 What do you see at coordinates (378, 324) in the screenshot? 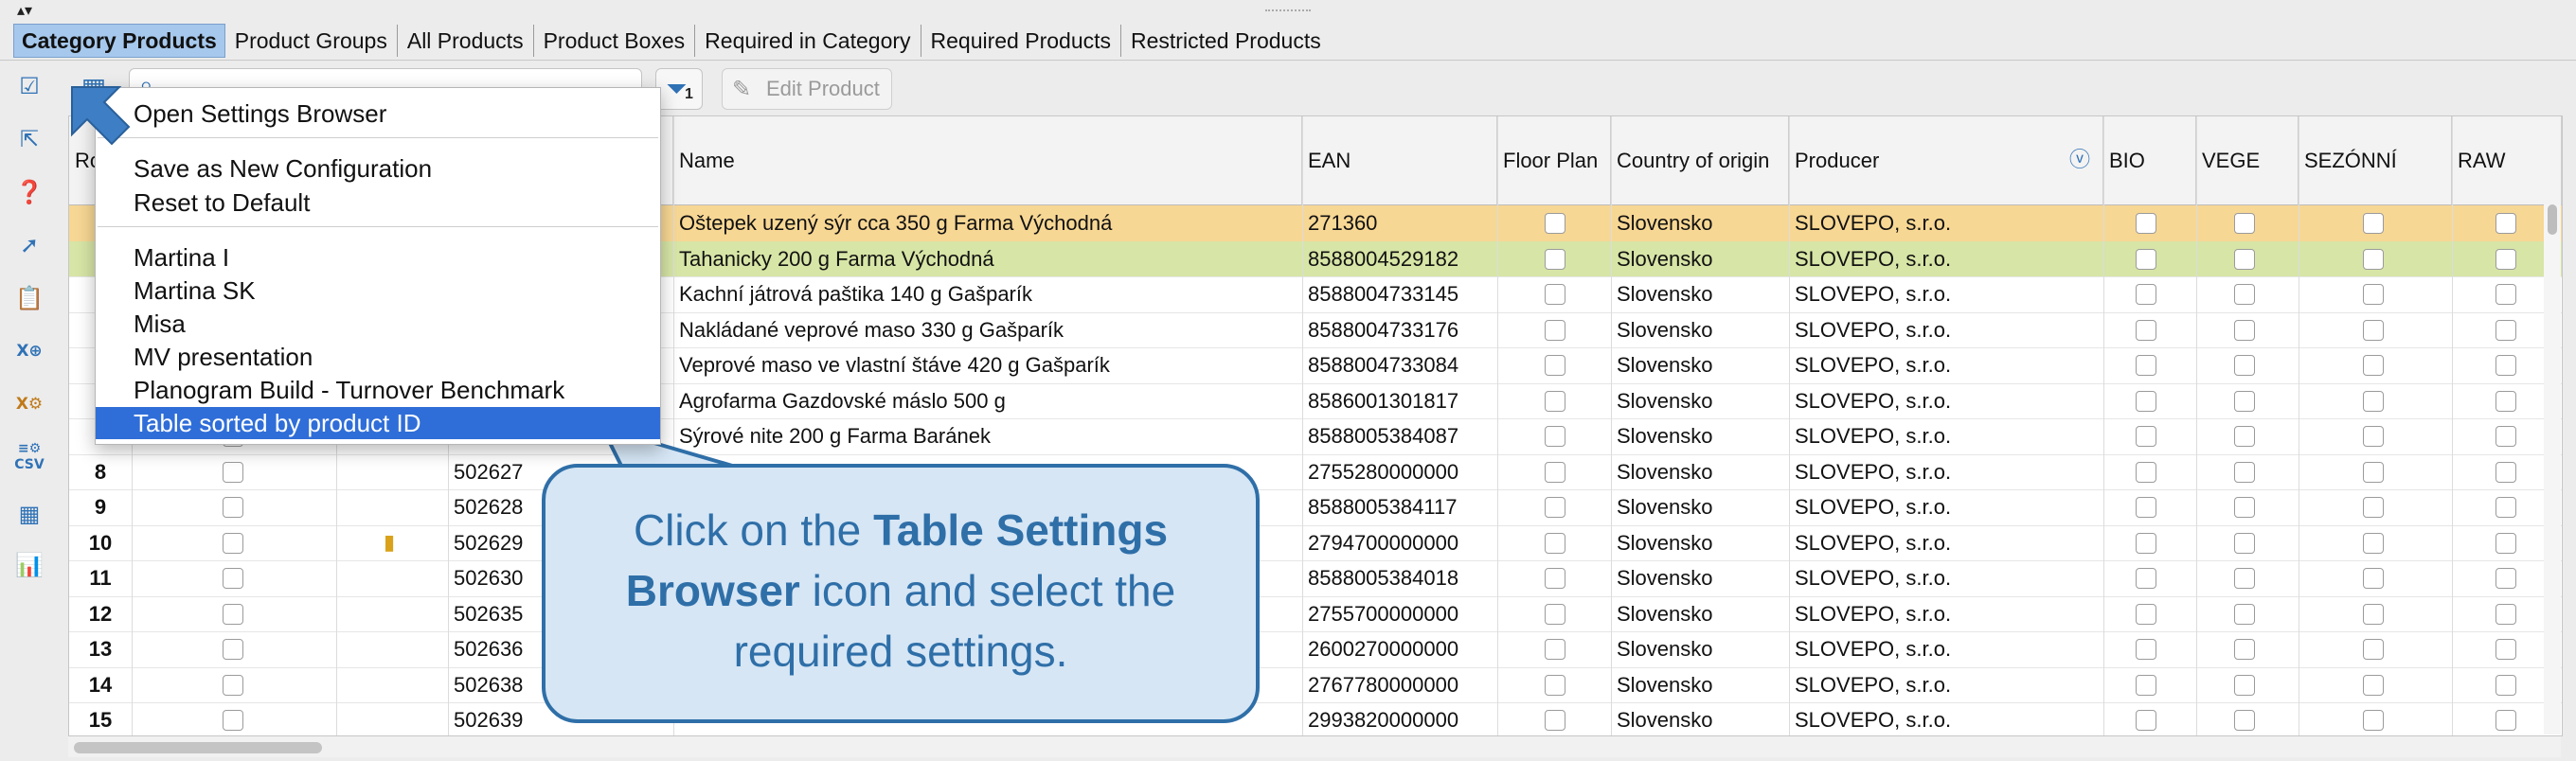
I see `menu-item-config-misa: Misa` at bounding box center [378, 324].